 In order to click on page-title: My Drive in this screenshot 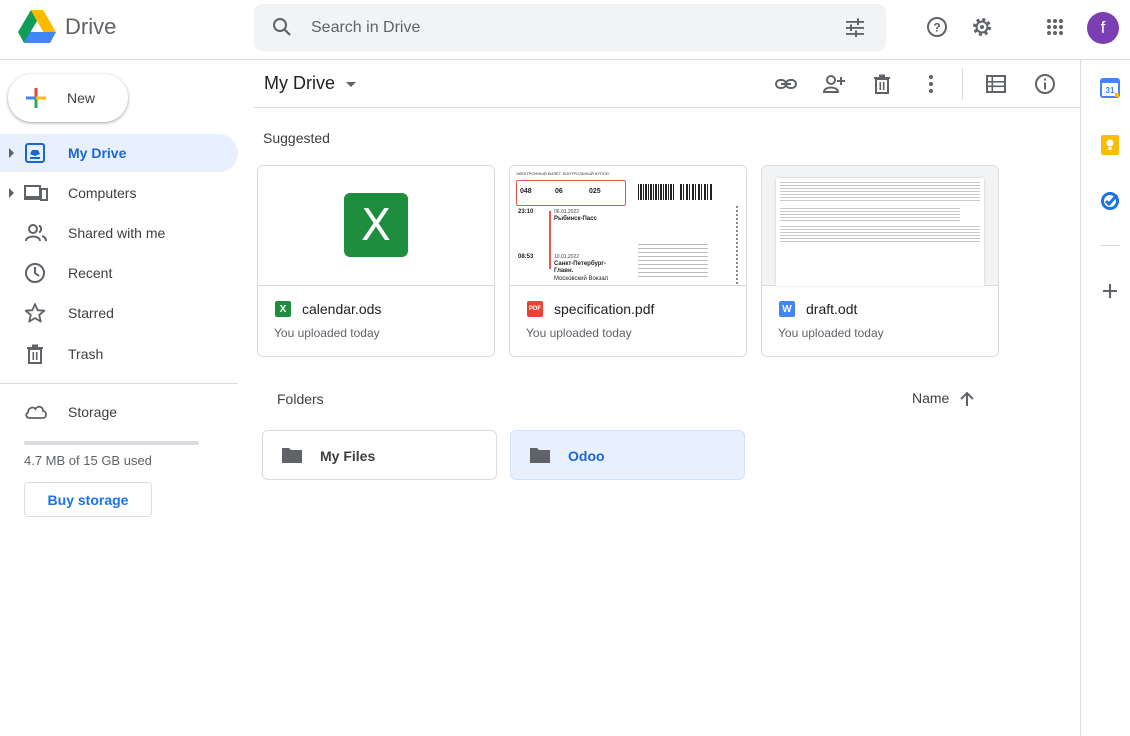, I will do `click(299, 83)`.